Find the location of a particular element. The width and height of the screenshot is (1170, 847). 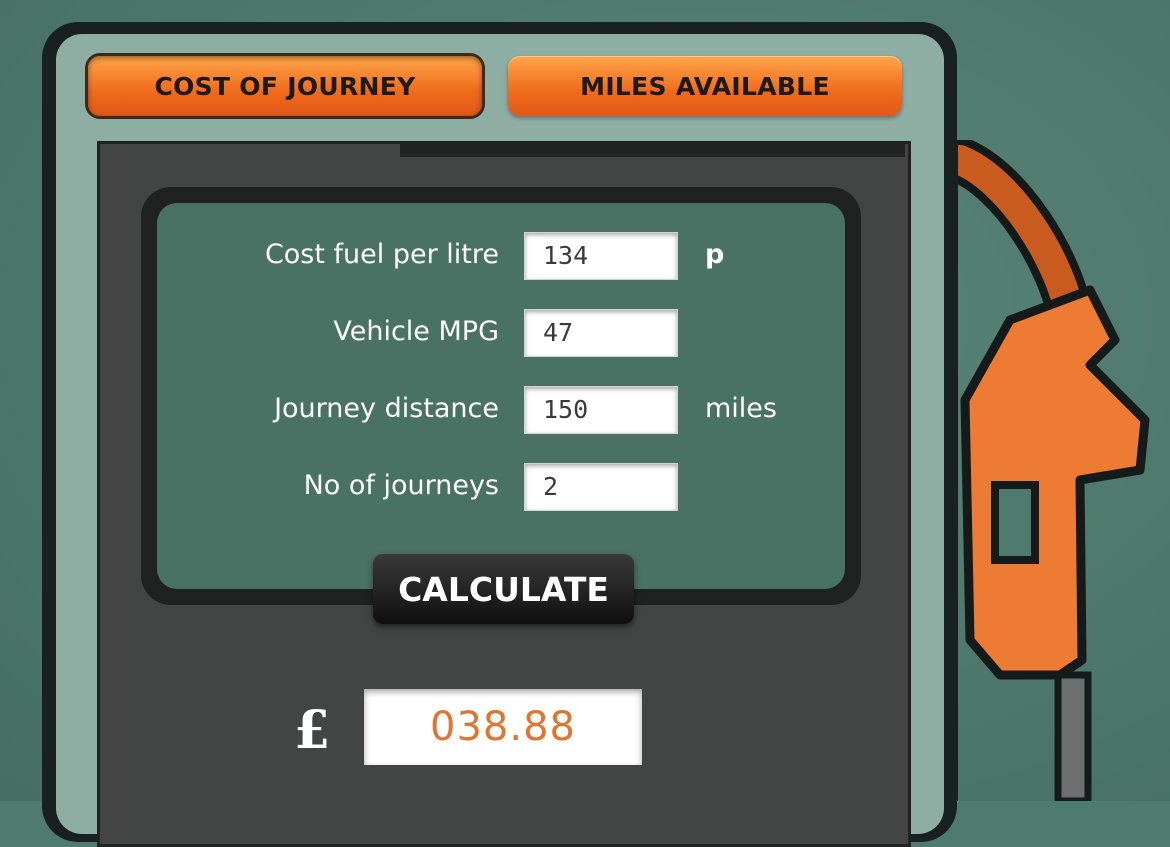

result-display: 038.88 is located at coordinates (503, 727).